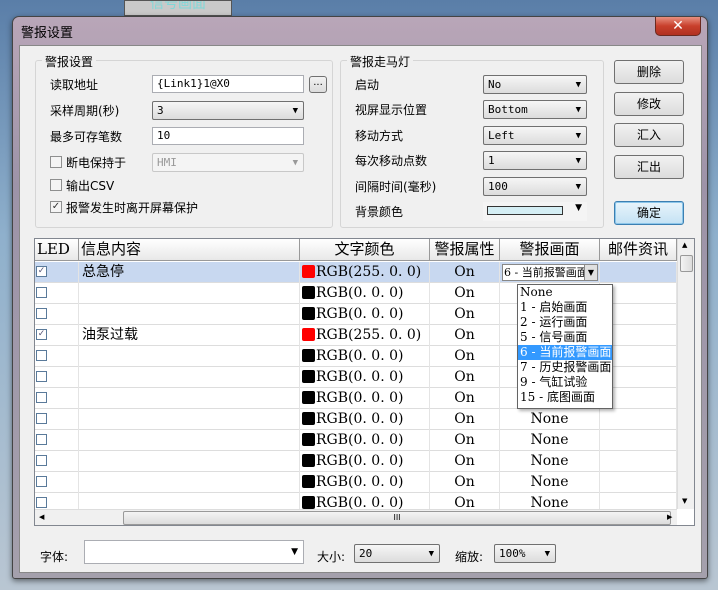 This screenshot has height=590, width=718. What do you see at coordinates (550, 272) in the screenshot?
I see `alarm-screen-cell: 6 - 当前报警画面 ▼` at bounding box center [550, 272].